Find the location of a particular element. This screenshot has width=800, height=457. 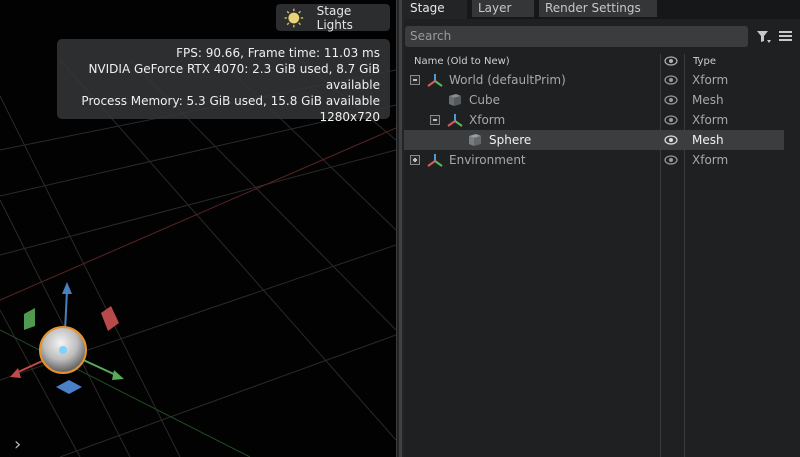

sun-icon is located at coordinates (294, 17).